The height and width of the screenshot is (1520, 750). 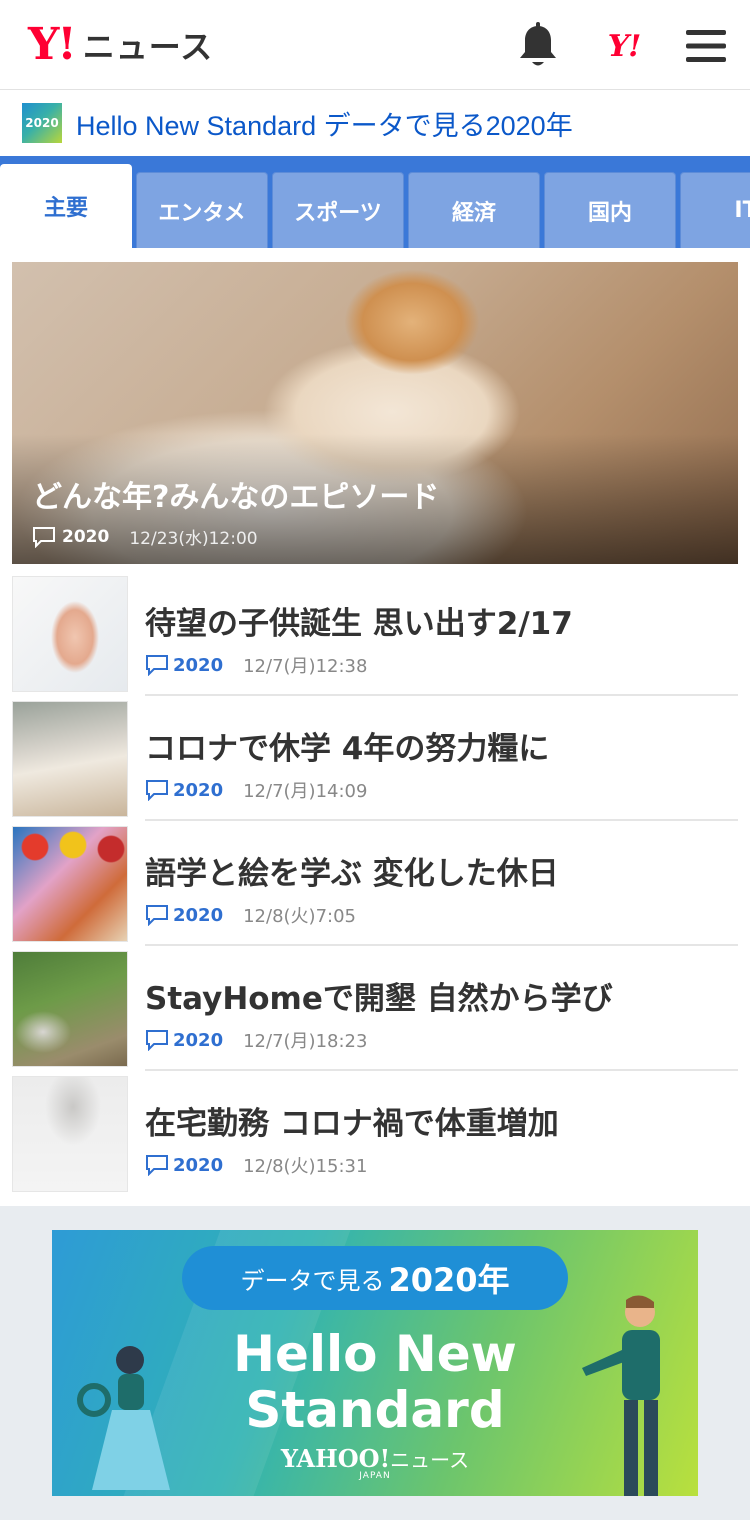 I want to click on list-item: コロナで休学 4年の努力糧に 2020 12/7(月)14:09, so click(x=375, y=763).